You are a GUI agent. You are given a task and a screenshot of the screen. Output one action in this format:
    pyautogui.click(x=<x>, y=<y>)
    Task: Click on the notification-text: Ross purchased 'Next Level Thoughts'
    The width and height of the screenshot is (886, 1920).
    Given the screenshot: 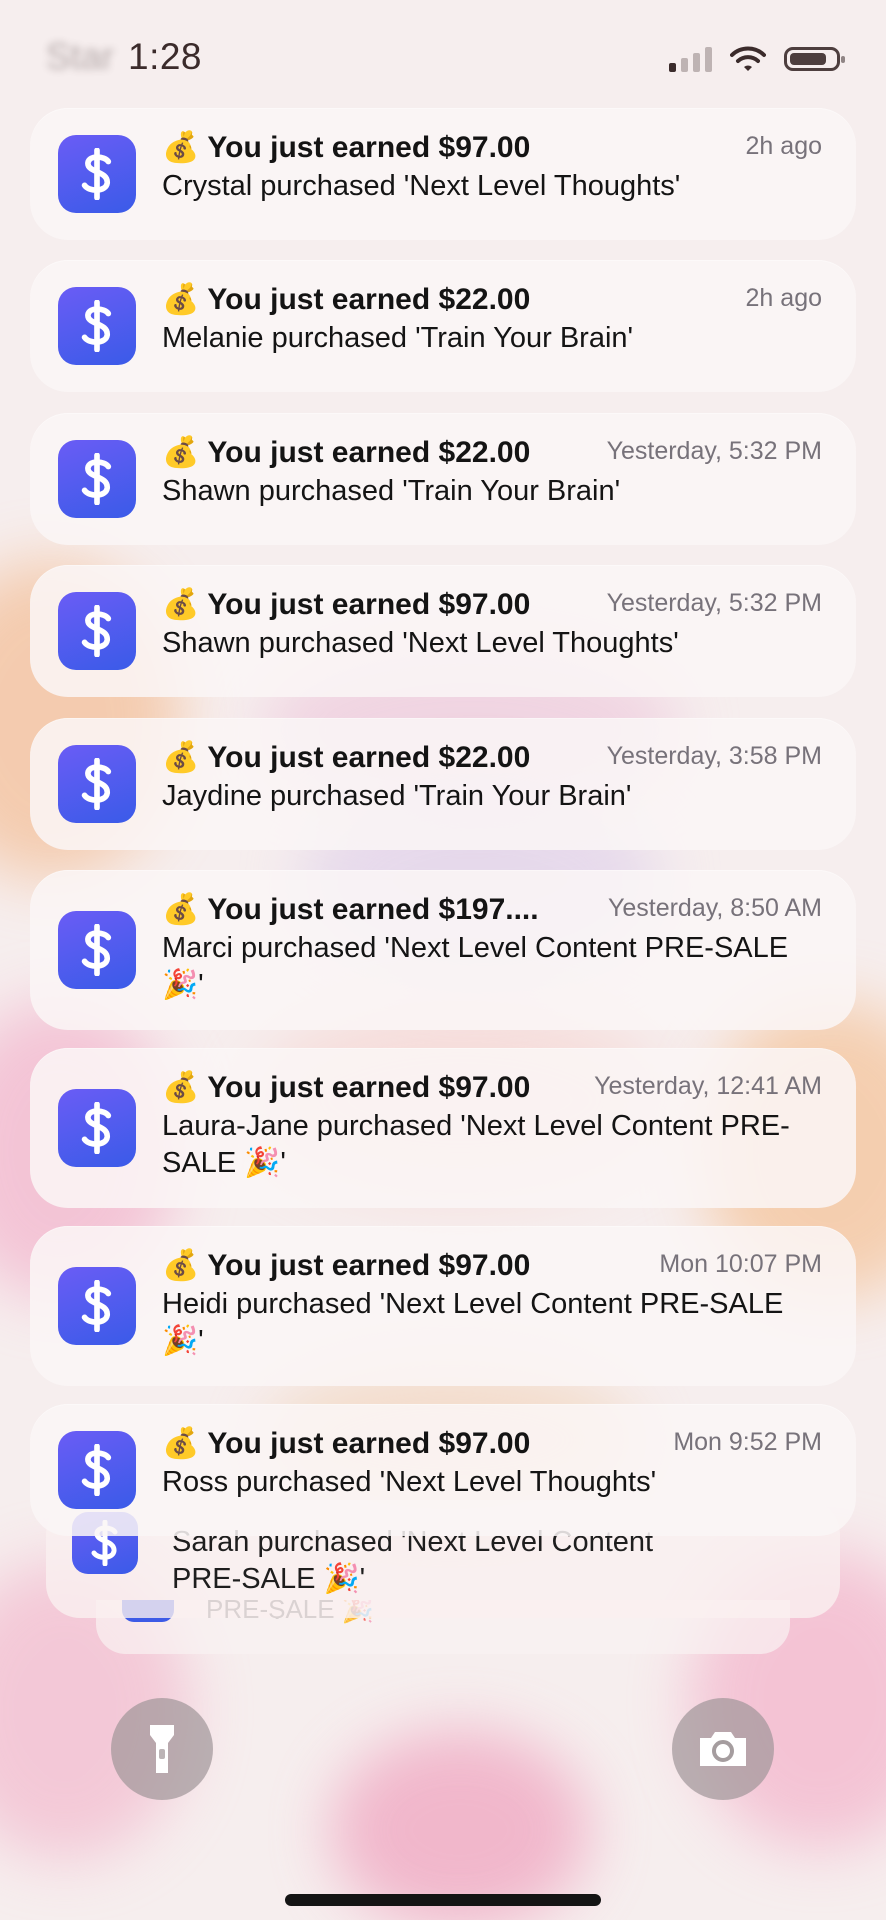 What is the action you would take?
    pyautogui.click(x=409, y=1482)
    